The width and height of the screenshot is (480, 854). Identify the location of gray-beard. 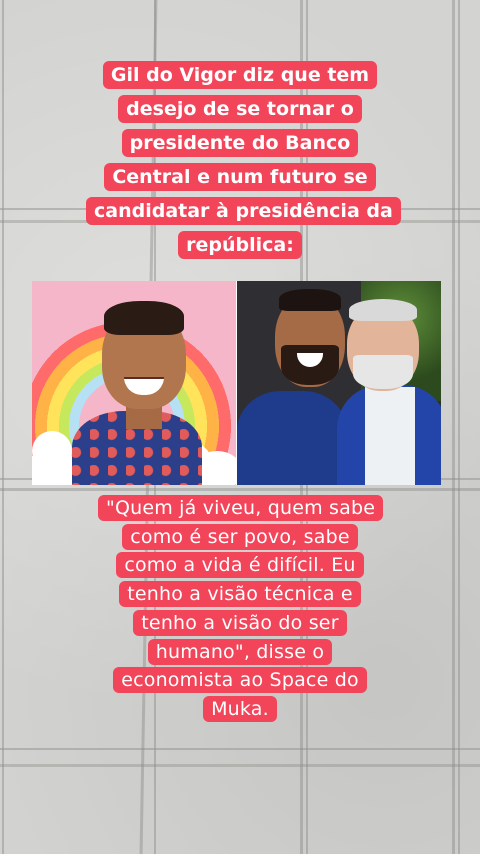
(382, 372).